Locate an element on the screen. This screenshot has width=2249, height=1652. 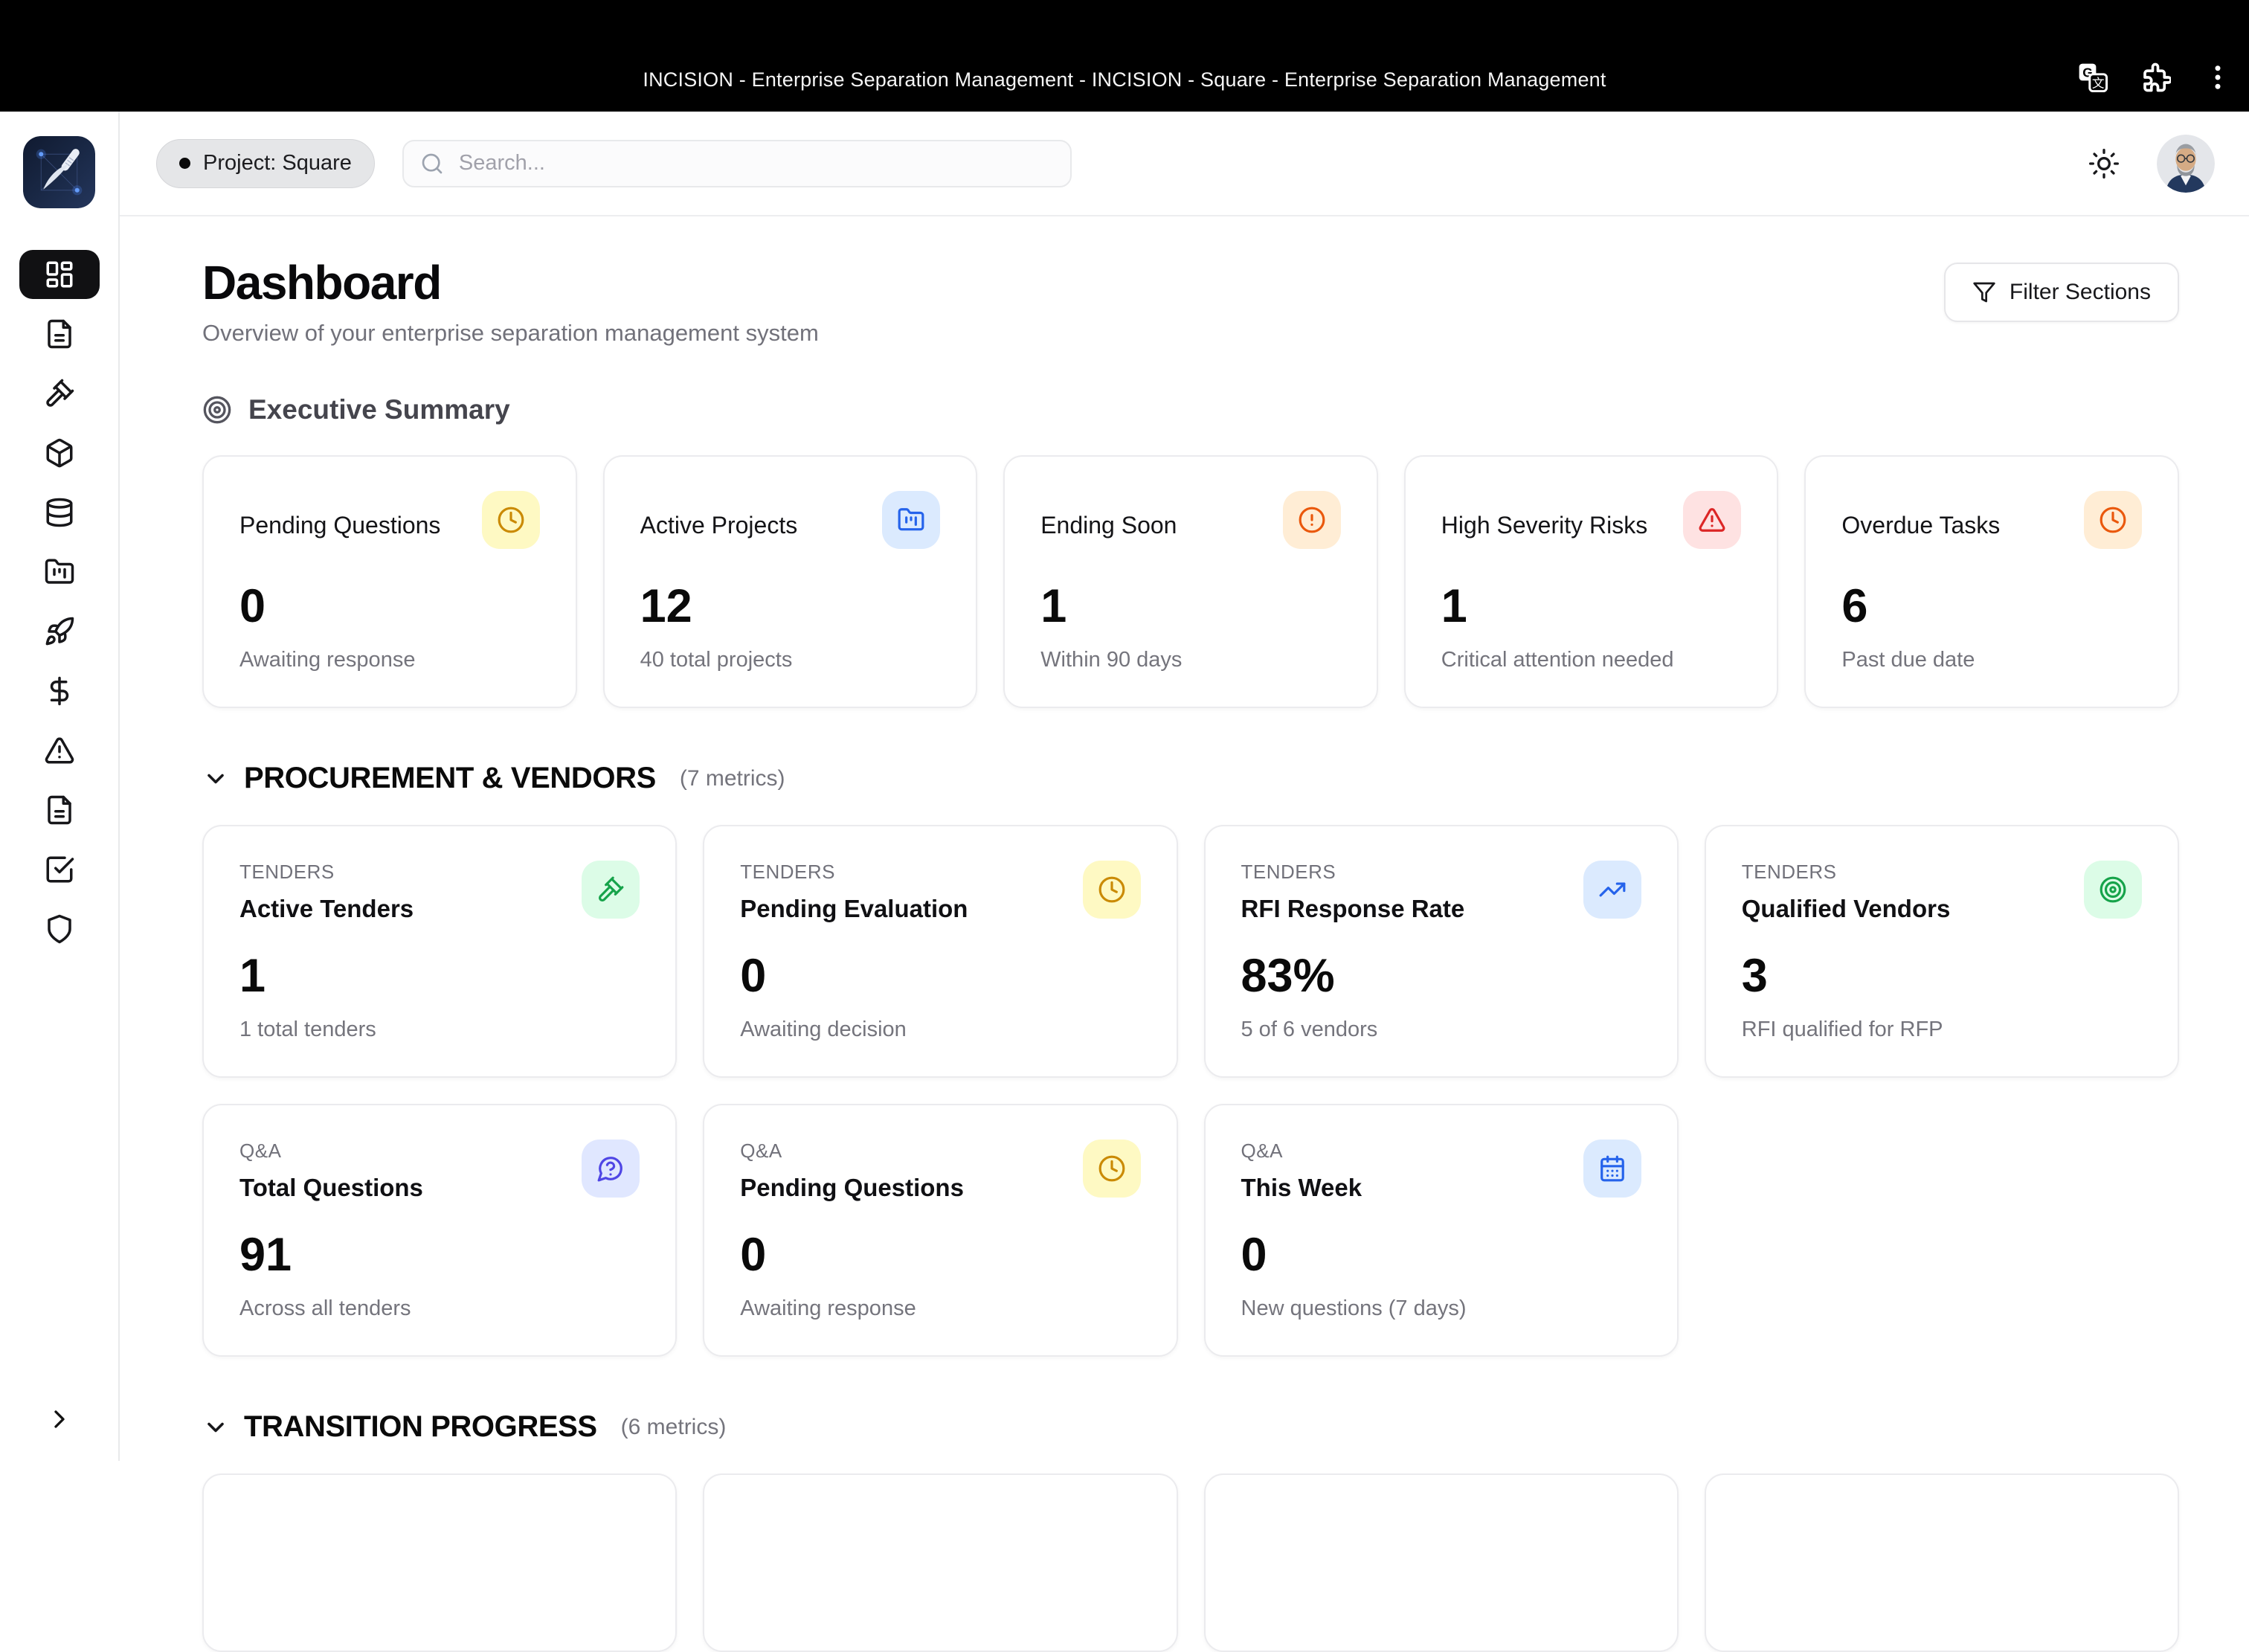
browser-menu-icon is located at coordinates (2217, 78).